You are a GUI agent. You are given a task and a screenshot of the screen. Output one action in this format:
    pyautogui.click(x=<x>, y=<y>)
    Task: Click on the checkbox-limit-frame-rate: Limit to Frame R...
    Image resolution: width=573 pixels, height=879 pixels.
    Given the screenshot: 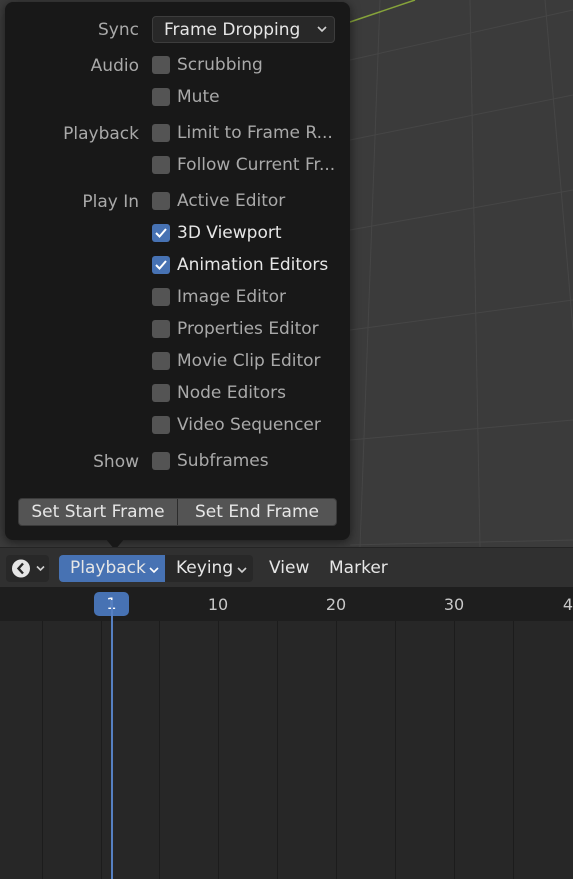 What is the action you would take?
    pyautogui.click(x=247, y=134)
    